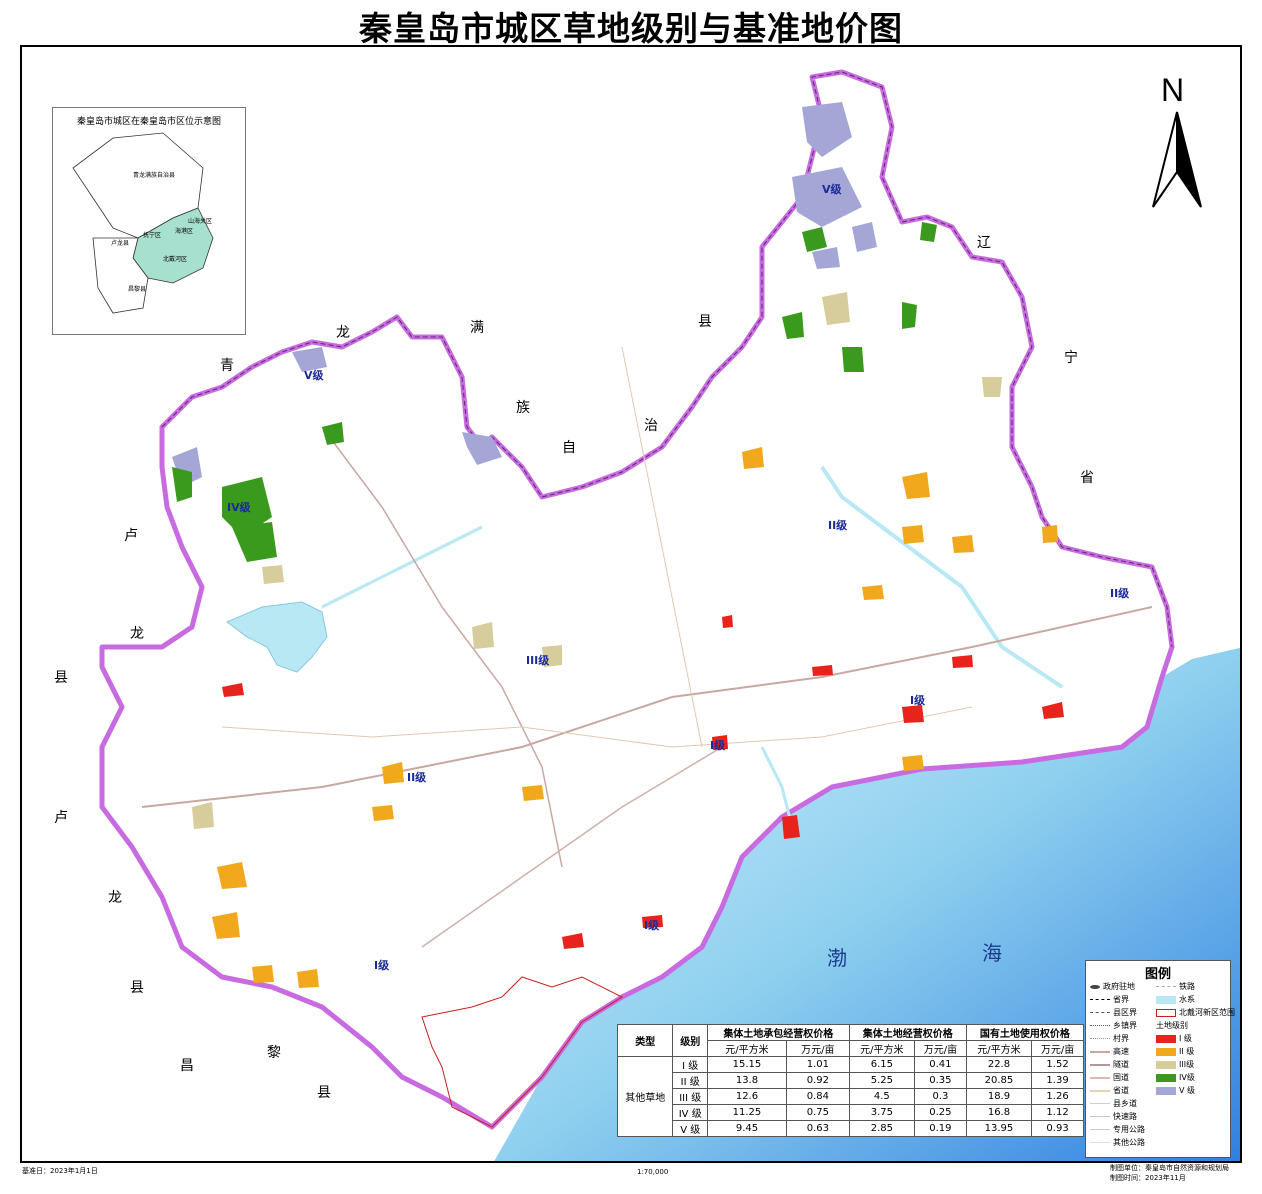  What do you see at coordinates (999, 1080) in the screenshot?
I see `value-cell: 20.85` at bounding box center [999, 1080].